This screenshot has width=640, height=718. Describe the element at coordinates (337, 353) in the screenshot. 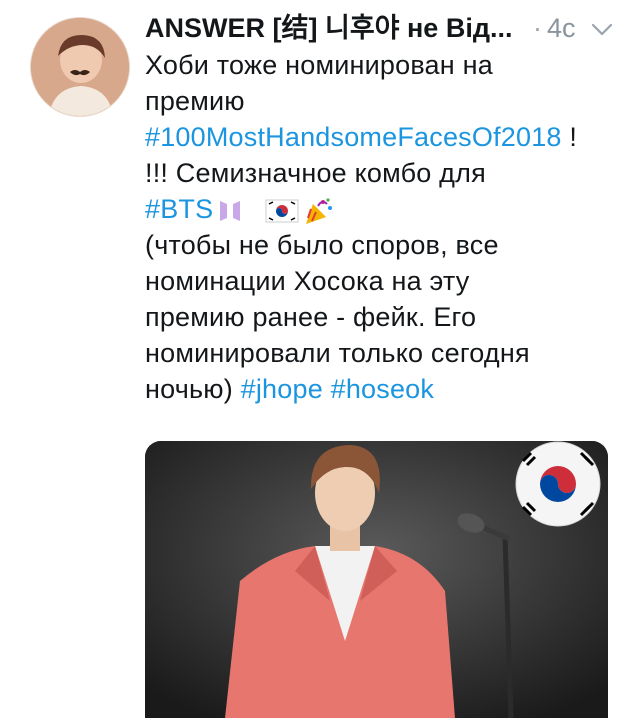

I see `tweet-text-segment: номинировали только сегодня` at that location.